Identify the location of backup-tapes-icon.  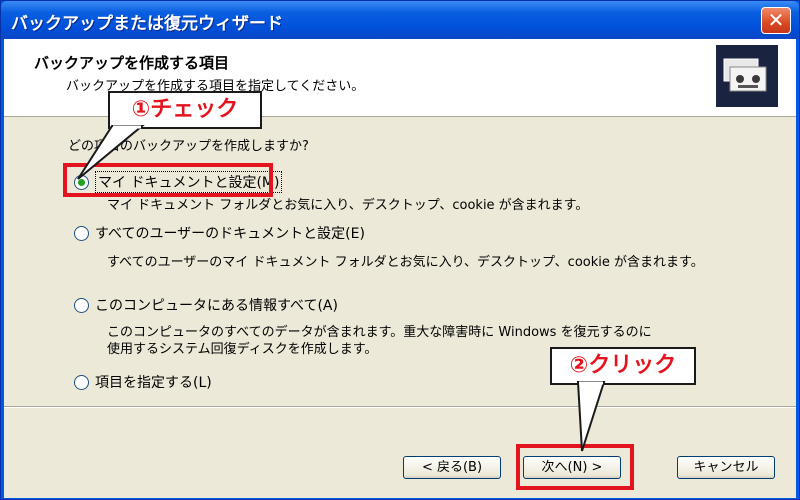
(747, 76).